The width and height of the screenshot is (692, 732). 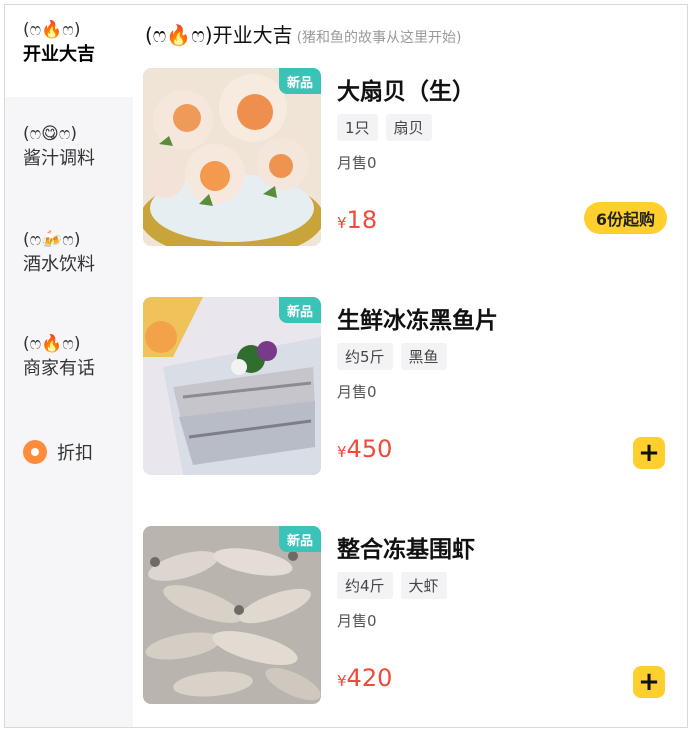 What do you see at coordinates (396, 356) in the screenshot?
I see `product-tags: 约5斤 黑鱼` at bounding box center [396, 356].